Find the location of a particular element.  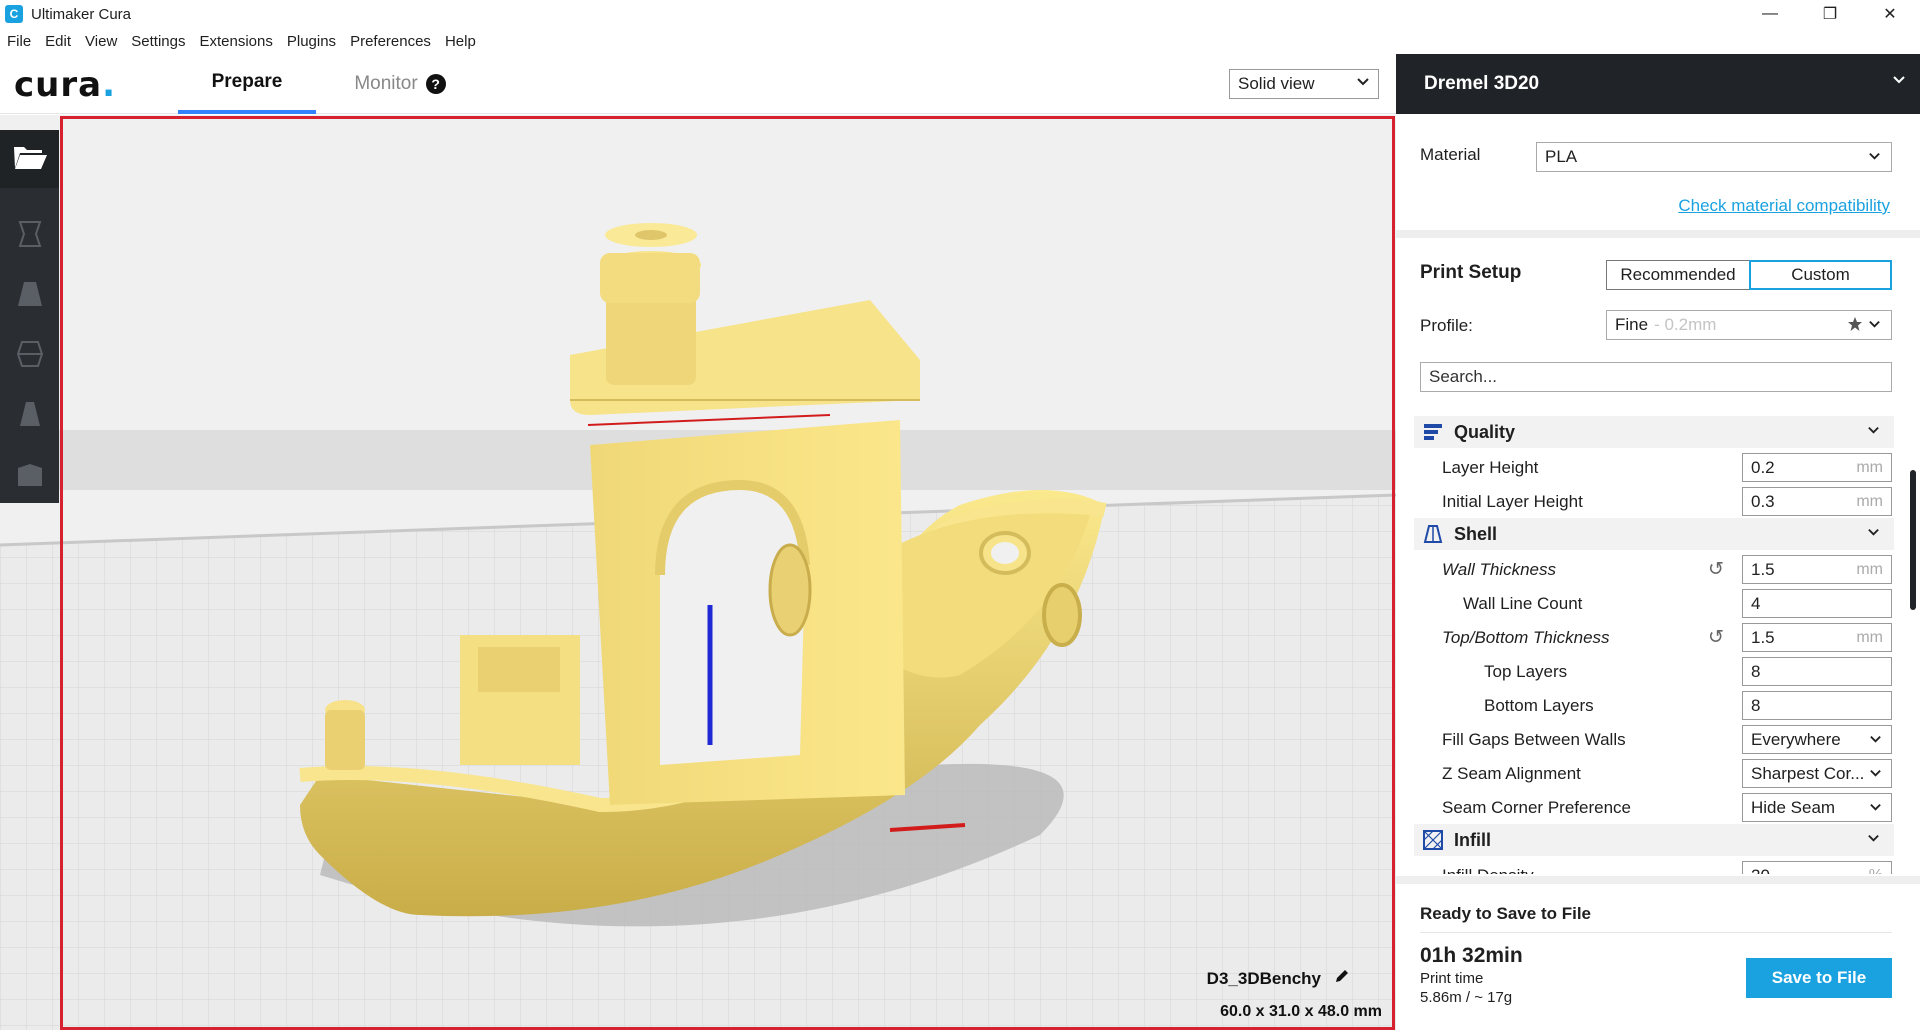

print-time-value: 01h 32min is located at coordinates (1471, 955).